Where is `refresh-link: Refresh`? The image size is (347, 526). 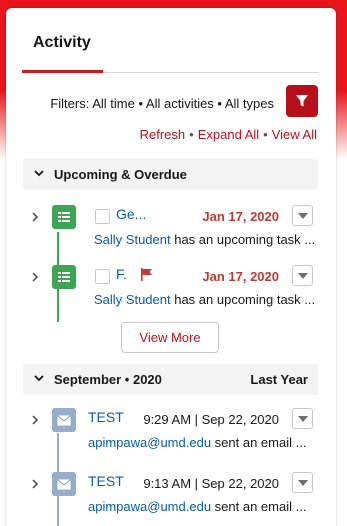 refresh-link: Refresh is located at coordinates (163, 134).